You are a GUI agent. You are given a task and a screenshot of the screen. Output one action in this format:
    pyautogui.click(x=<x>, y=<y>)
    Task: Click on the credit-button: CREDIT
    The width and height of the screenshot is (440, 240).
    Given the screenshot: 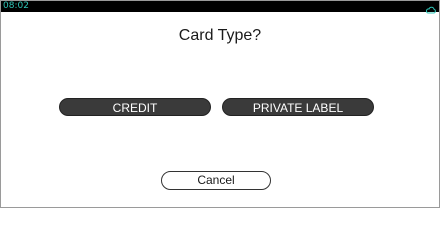 What is the action you would take?
    pyautogui.click(x=135, y=107)
    